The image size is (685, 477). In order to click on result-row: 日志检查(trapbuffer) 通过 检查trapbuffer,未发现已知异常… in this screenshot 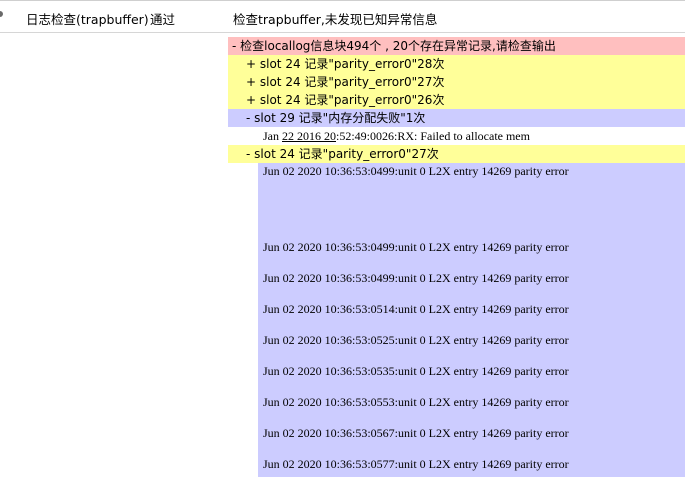, I will do `click(342, 16)`.